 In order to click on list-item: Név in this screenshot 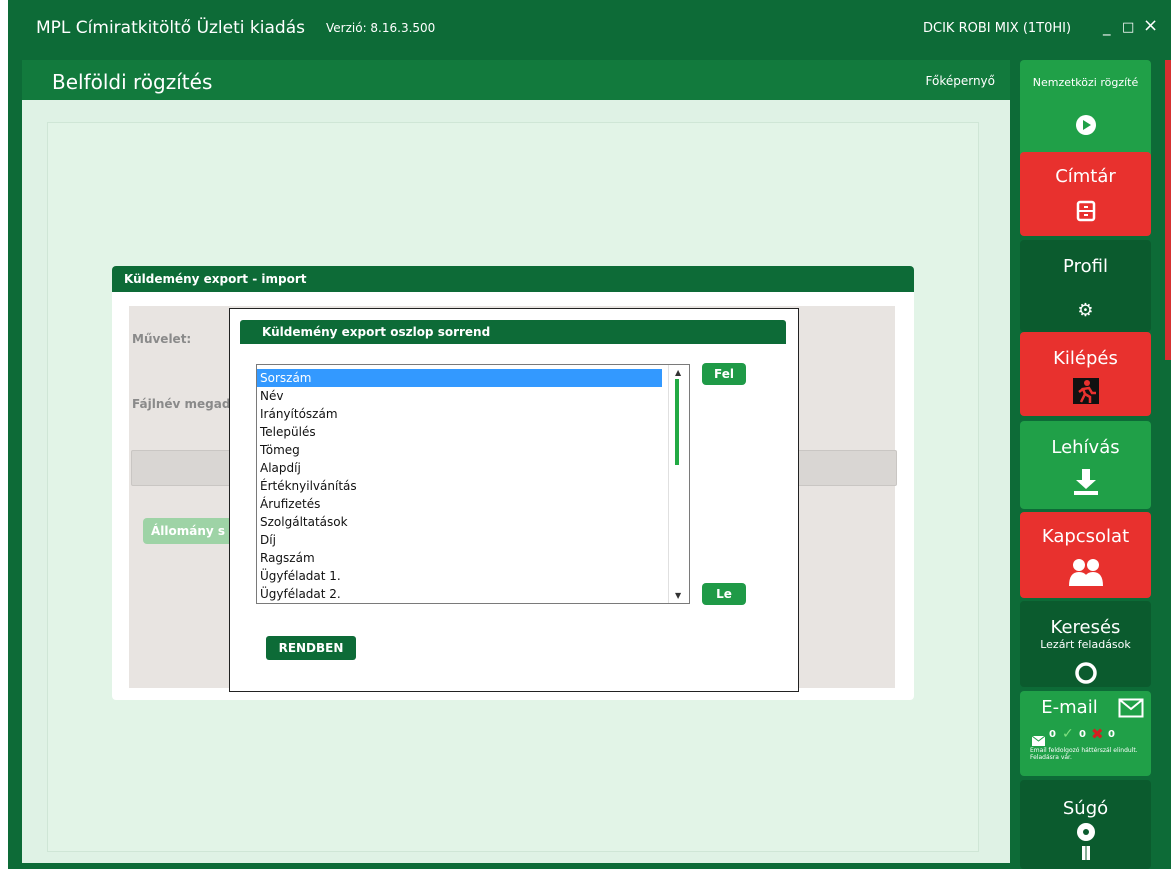, I will do `click(459, 396)`.